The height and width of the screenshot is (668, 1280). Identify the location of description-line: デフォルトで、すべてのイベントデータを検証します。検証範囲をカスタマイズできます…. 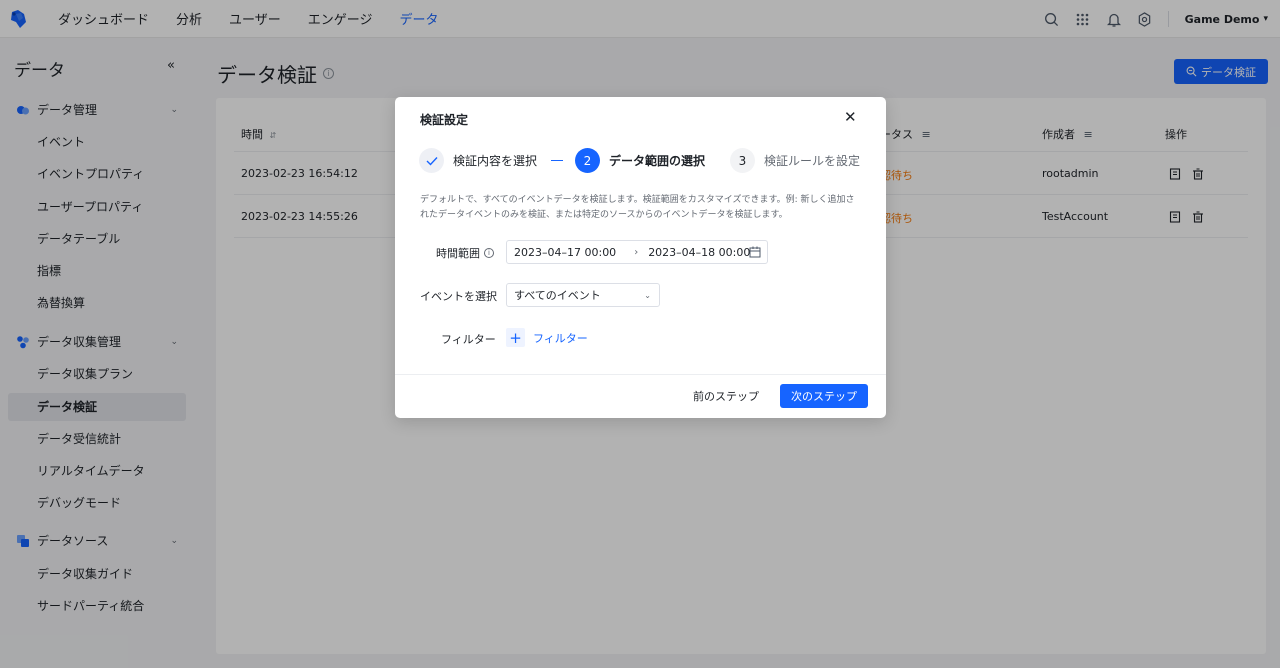
(637, 200).